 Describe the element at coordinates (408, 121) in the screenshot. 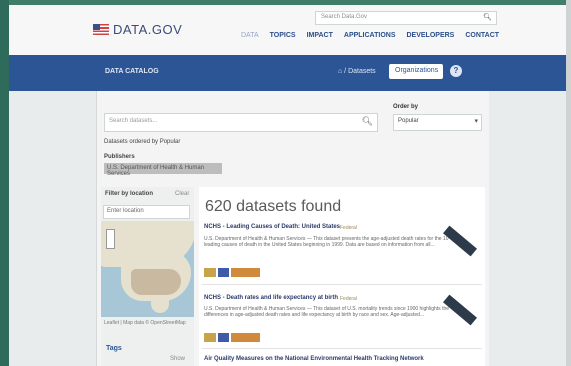

I see `order-by-value: Popular` at that location.